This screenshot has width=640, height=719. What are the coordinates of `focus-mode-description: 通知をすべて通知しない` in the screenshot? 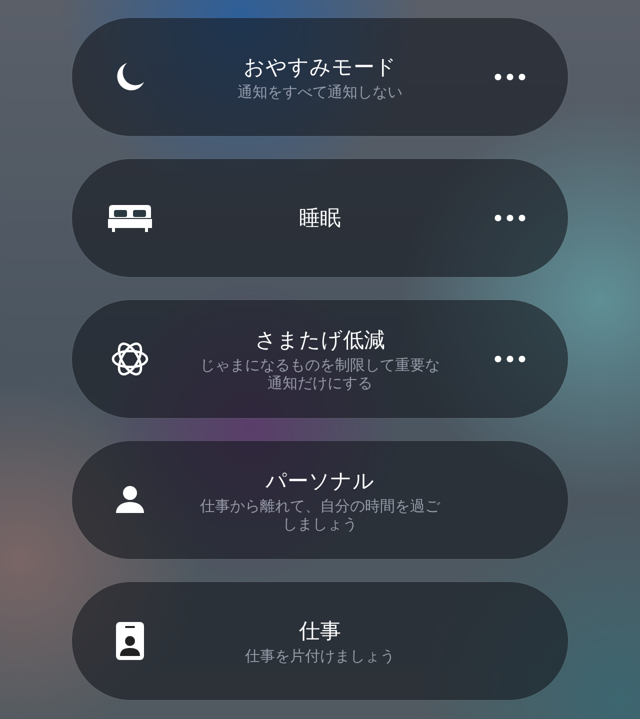 It's located at (320, 92).